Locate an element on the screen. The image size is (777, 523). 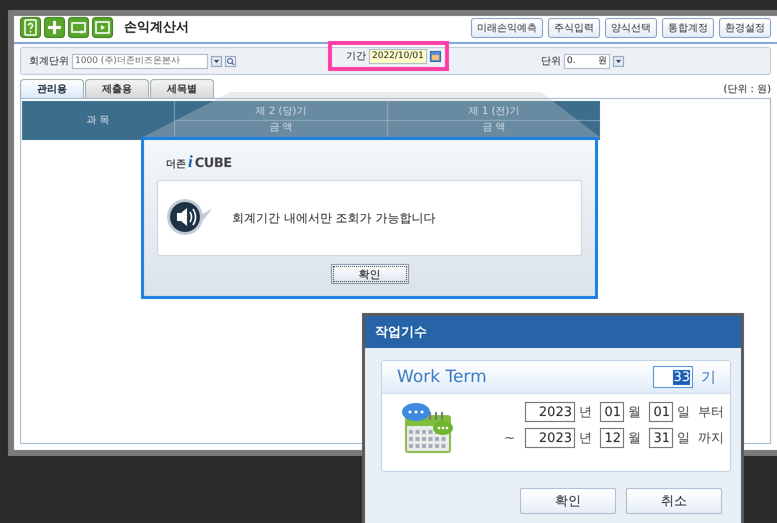
field-label: 단위 is located at coordinates (550, 61).